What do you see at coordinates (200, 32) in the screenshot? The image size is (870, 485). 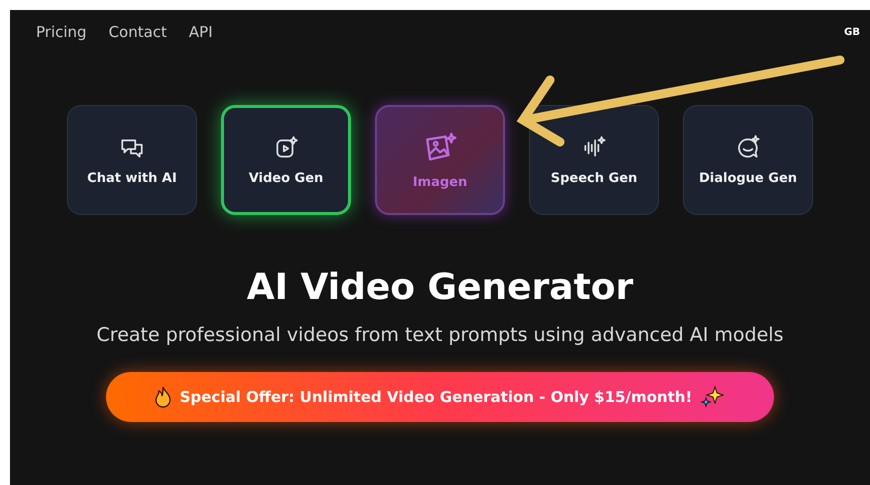 I see `nav-link: API` at bounding box center [200, 32].